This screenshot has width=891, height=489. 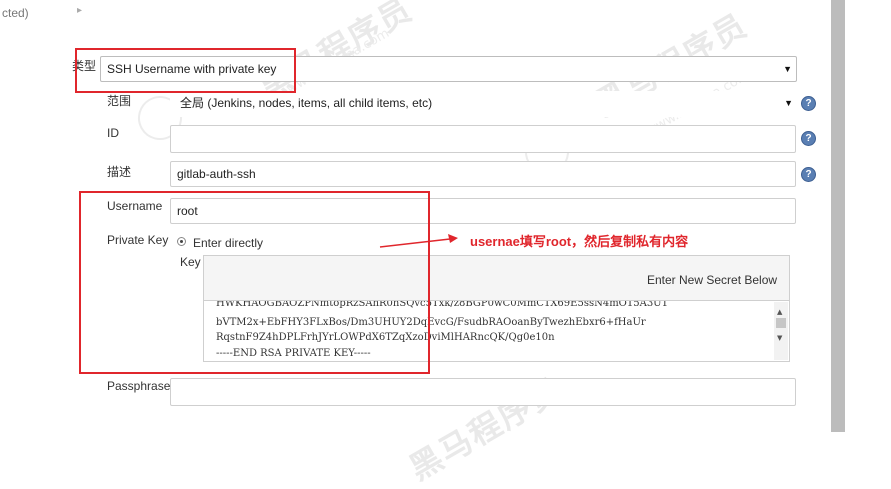 I want to click on annotation-text: usernae填写root，然后复制私有内容, so click(x=579, y=241).